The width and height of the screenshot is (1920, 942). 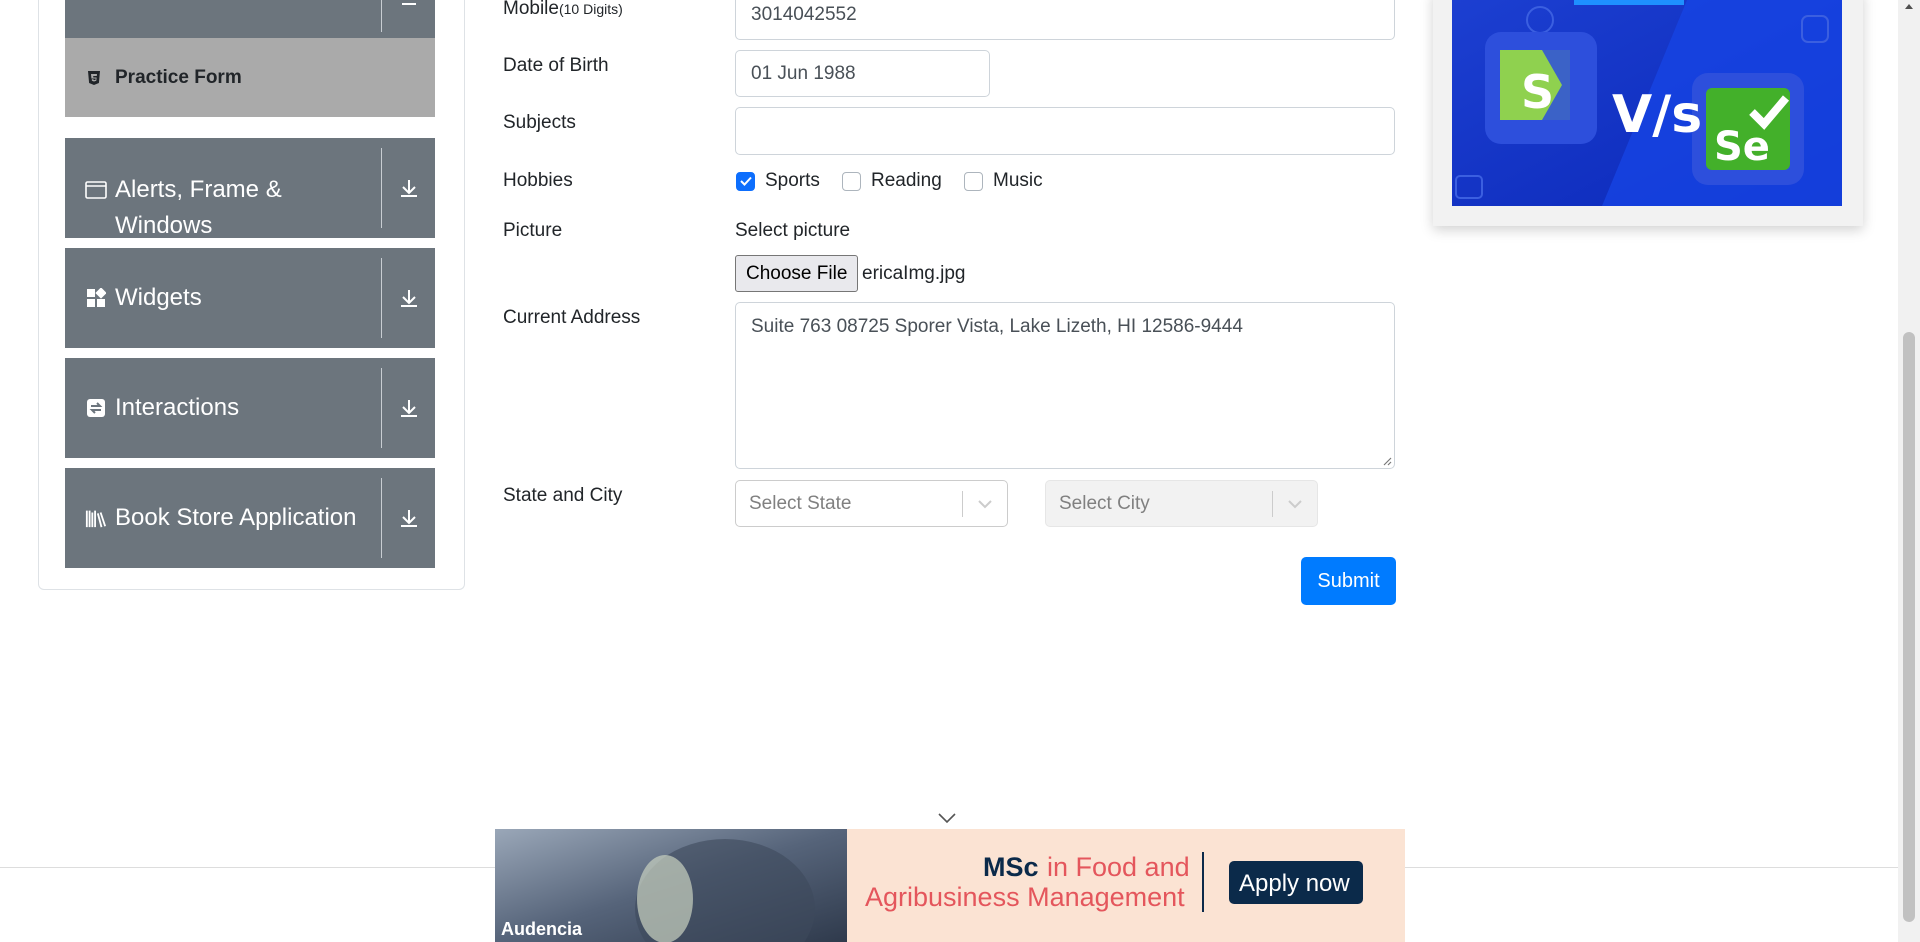 What do you see at coordinates (1909, 627) in the screenshot?
I see `scrollbar-thumb` at bounding box center [1909, 627].